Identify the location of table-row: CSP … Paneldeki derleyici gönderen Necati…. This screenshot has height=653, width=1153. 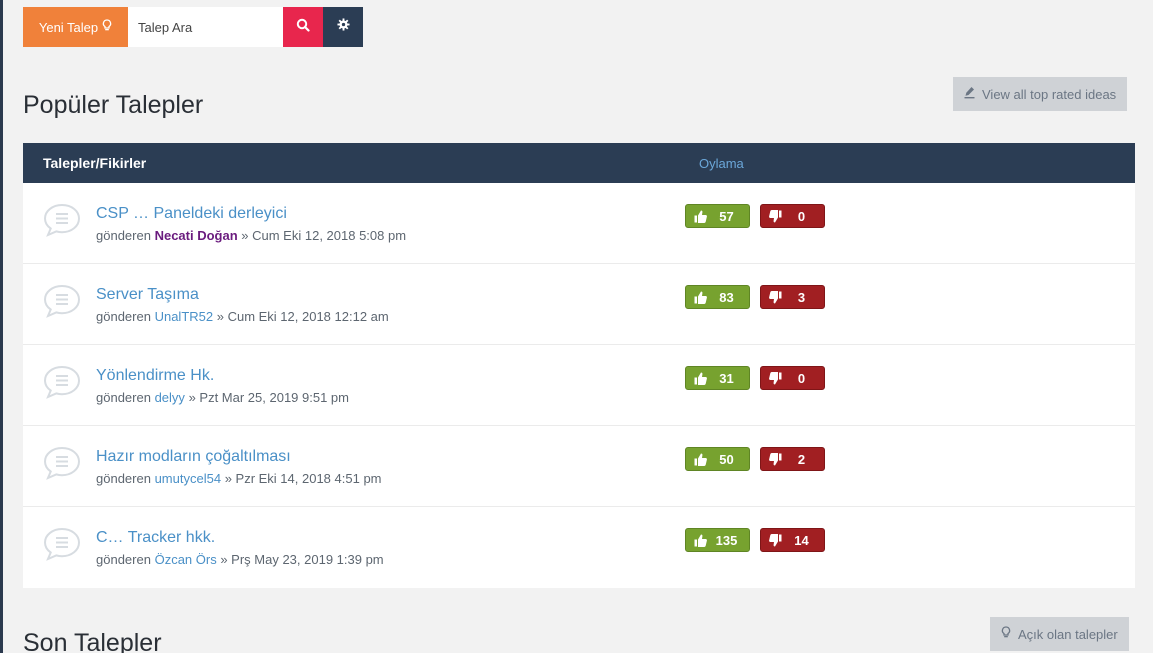
(579, 223).